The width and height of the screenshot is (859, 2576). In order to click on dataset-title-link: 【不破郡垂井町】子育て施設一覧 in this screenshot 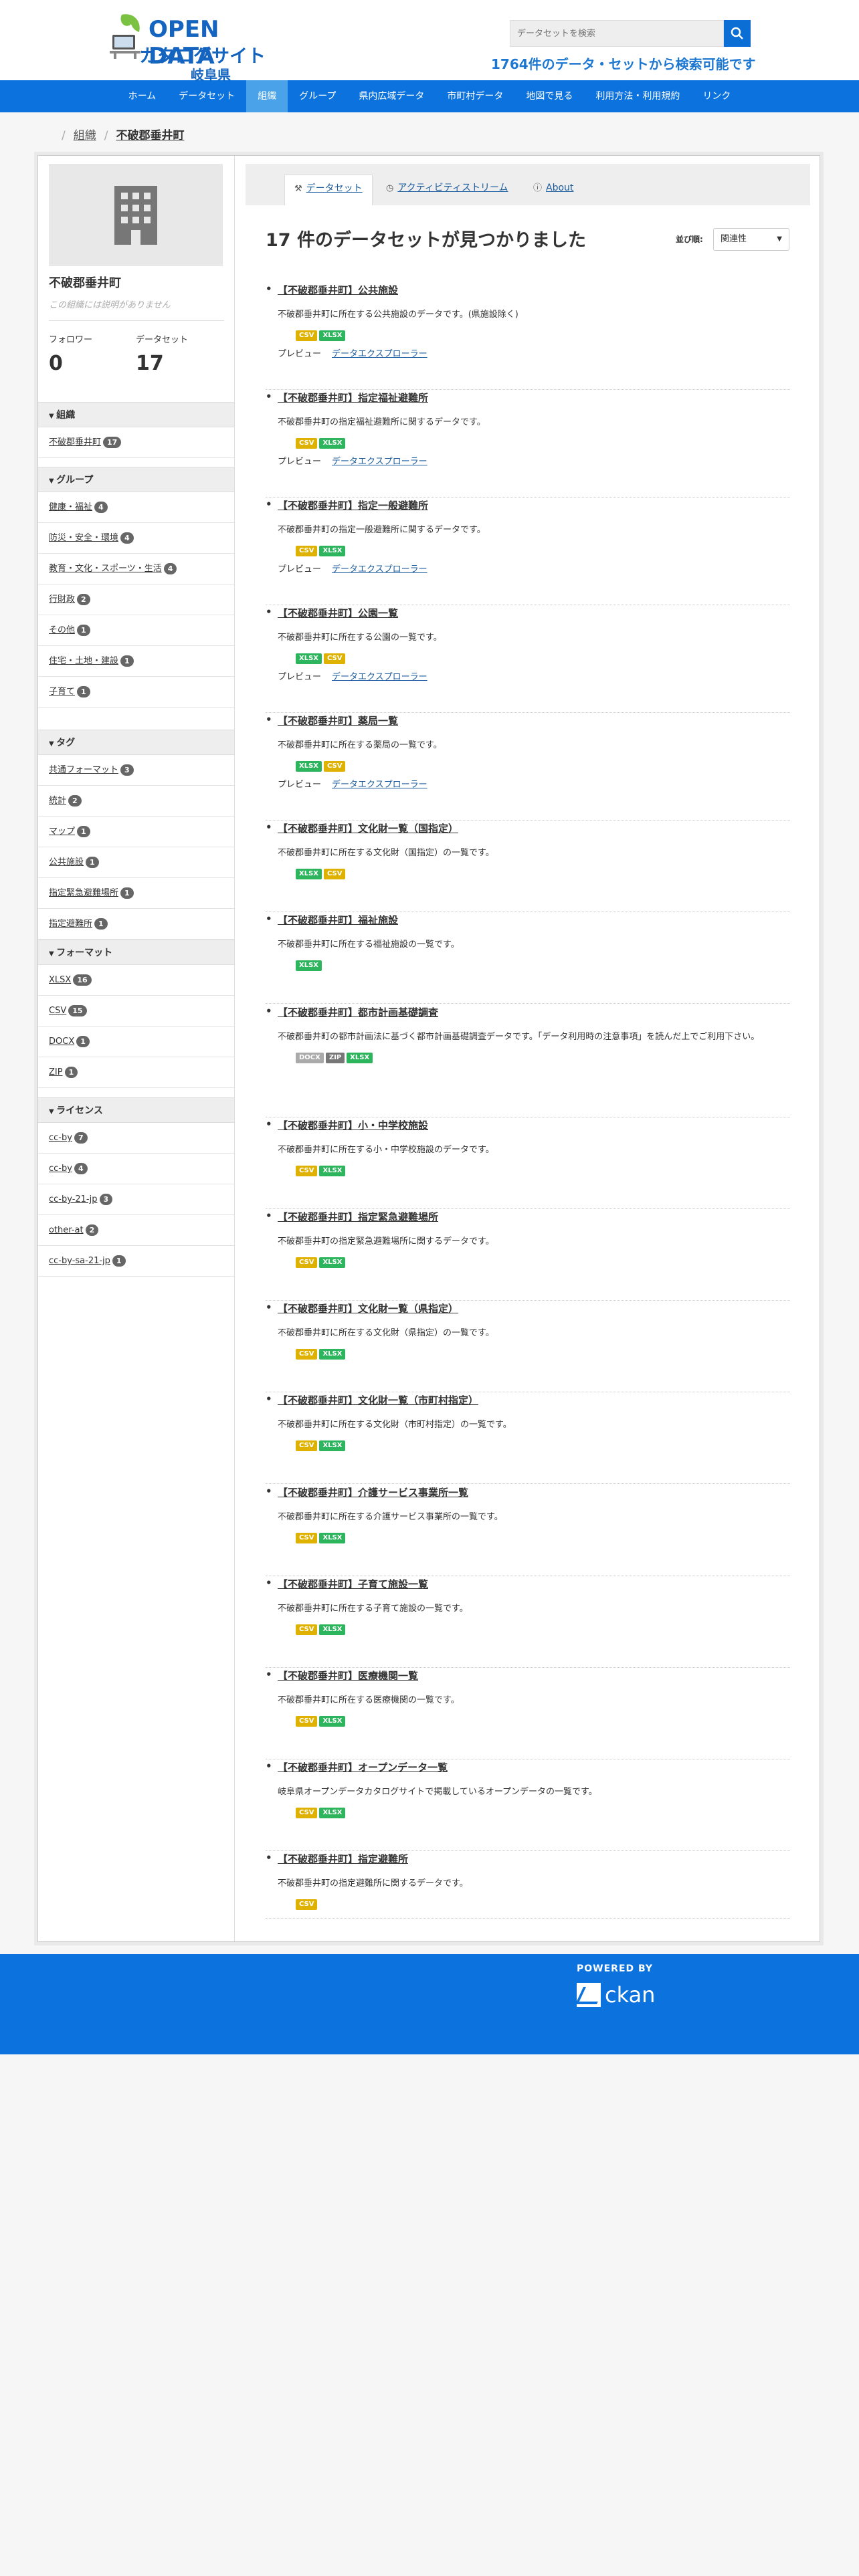, I will do `click(353, 1584)`.